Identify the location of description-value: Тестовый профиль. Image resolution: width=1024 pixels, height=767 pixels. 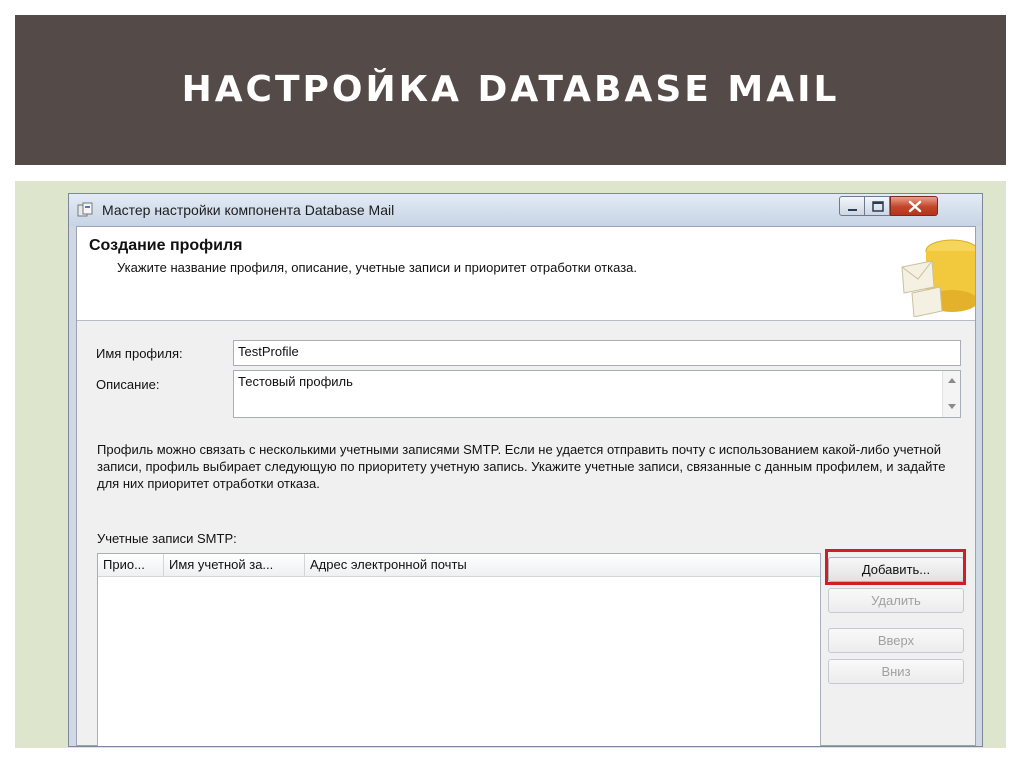
(295, 381).